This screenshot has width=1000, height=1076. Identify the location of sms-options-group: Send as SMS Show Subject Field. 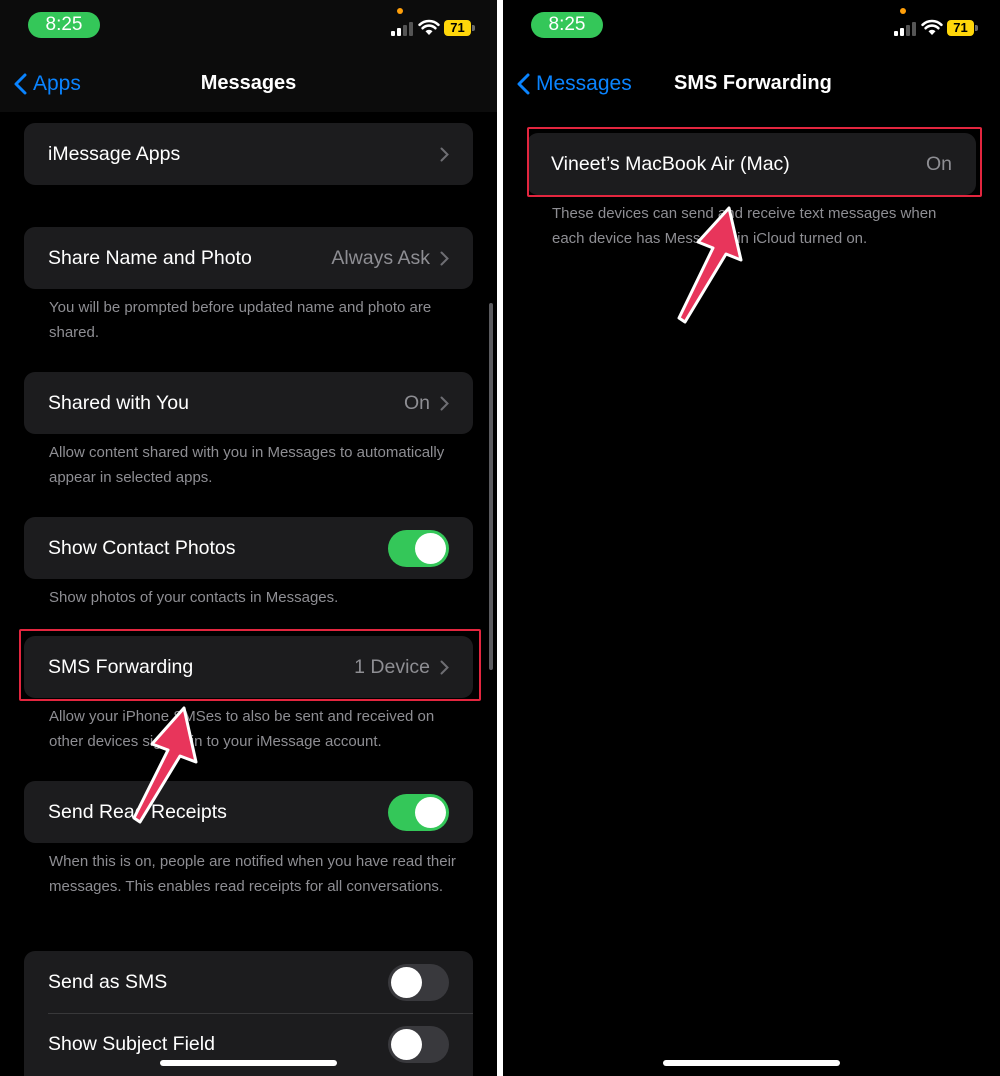
(248, 1013).